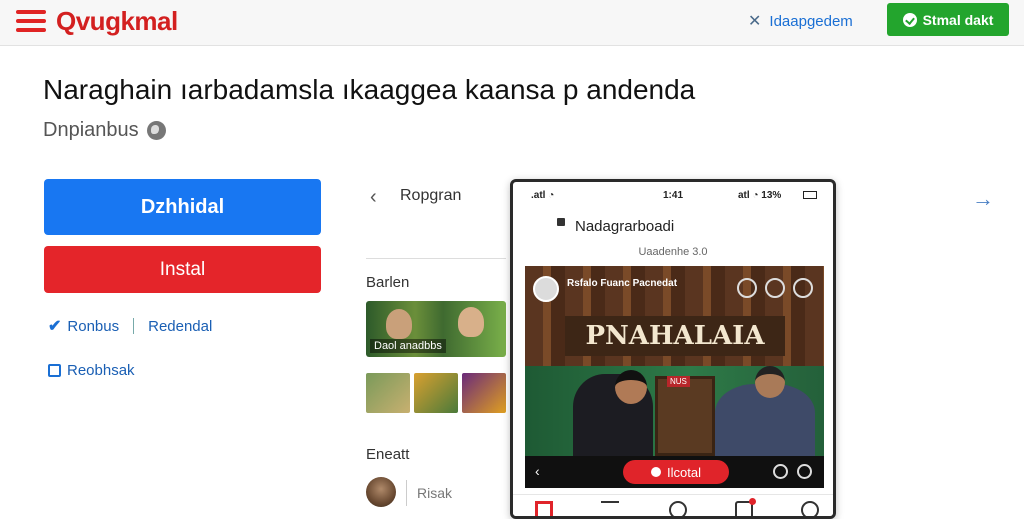 Image resolution: width=1024 pixels, height=519 pixels. What do you see at coordinates (811, 21) in the screenshot?
I see `top-link-label: Idaapgedem` at bounding box center [811, 21].